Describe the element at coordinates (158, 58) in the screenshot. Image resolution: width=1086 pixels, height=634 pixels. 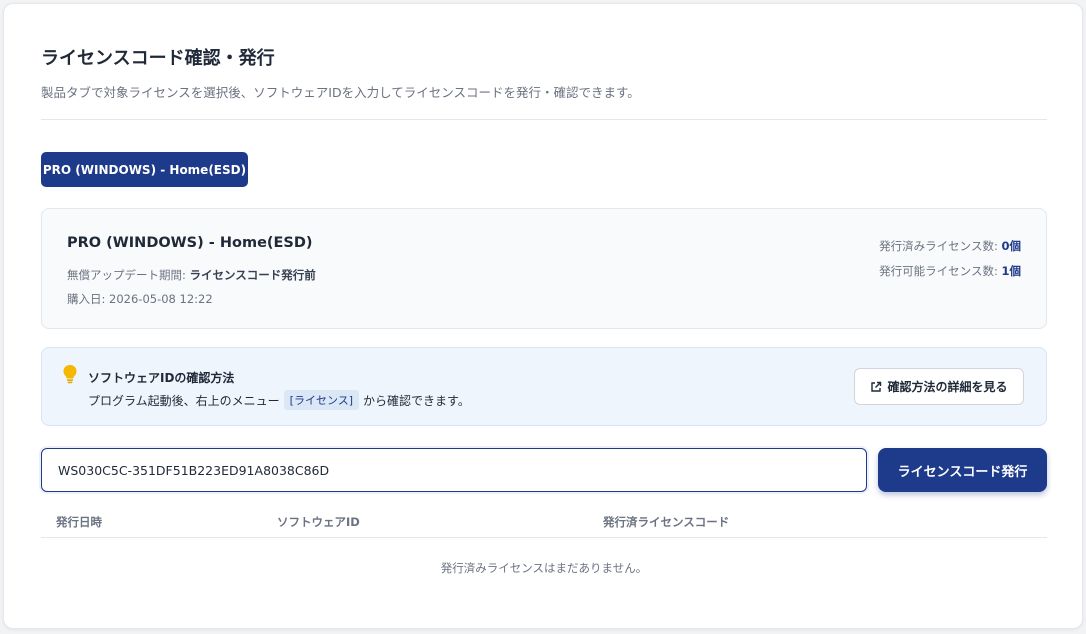
I see `page-title: ライセンスコード確認・発行` at that location.